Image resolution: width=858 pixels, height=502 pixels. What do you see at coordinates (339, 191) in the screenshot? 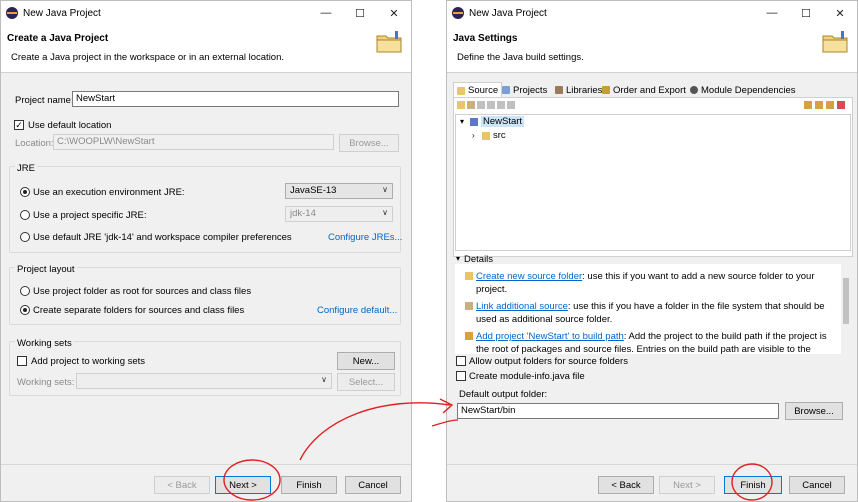
I see `execution-env-select: JavaSE-13 ∨` at bounding box center [339, 191].